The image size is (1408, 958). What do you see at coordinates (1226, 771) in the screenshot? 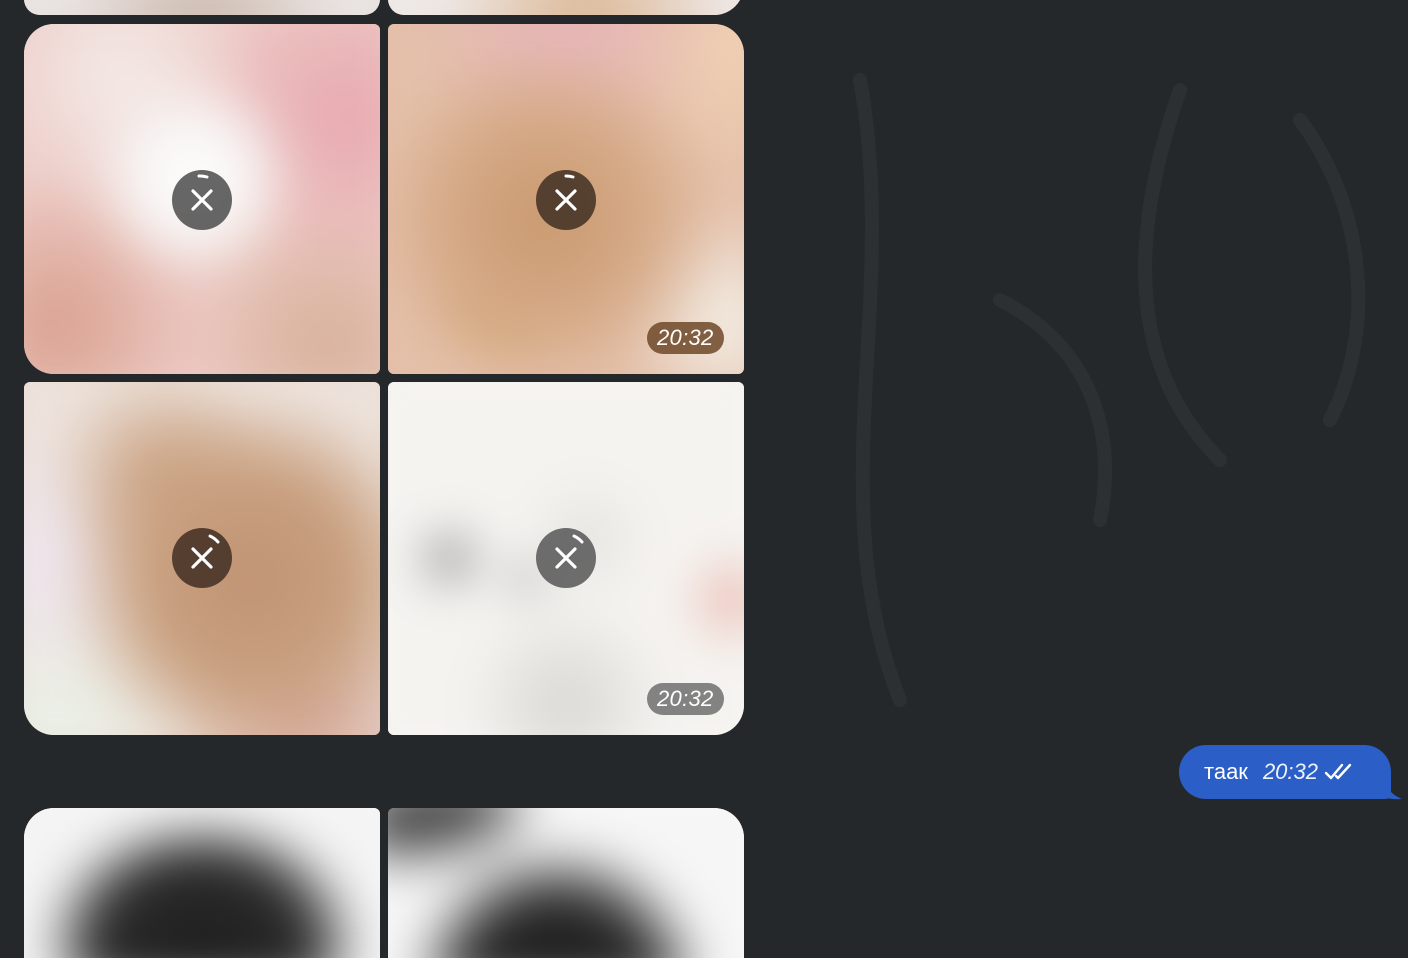
I see `message-text: таак` at bounding box center [1226, 771].